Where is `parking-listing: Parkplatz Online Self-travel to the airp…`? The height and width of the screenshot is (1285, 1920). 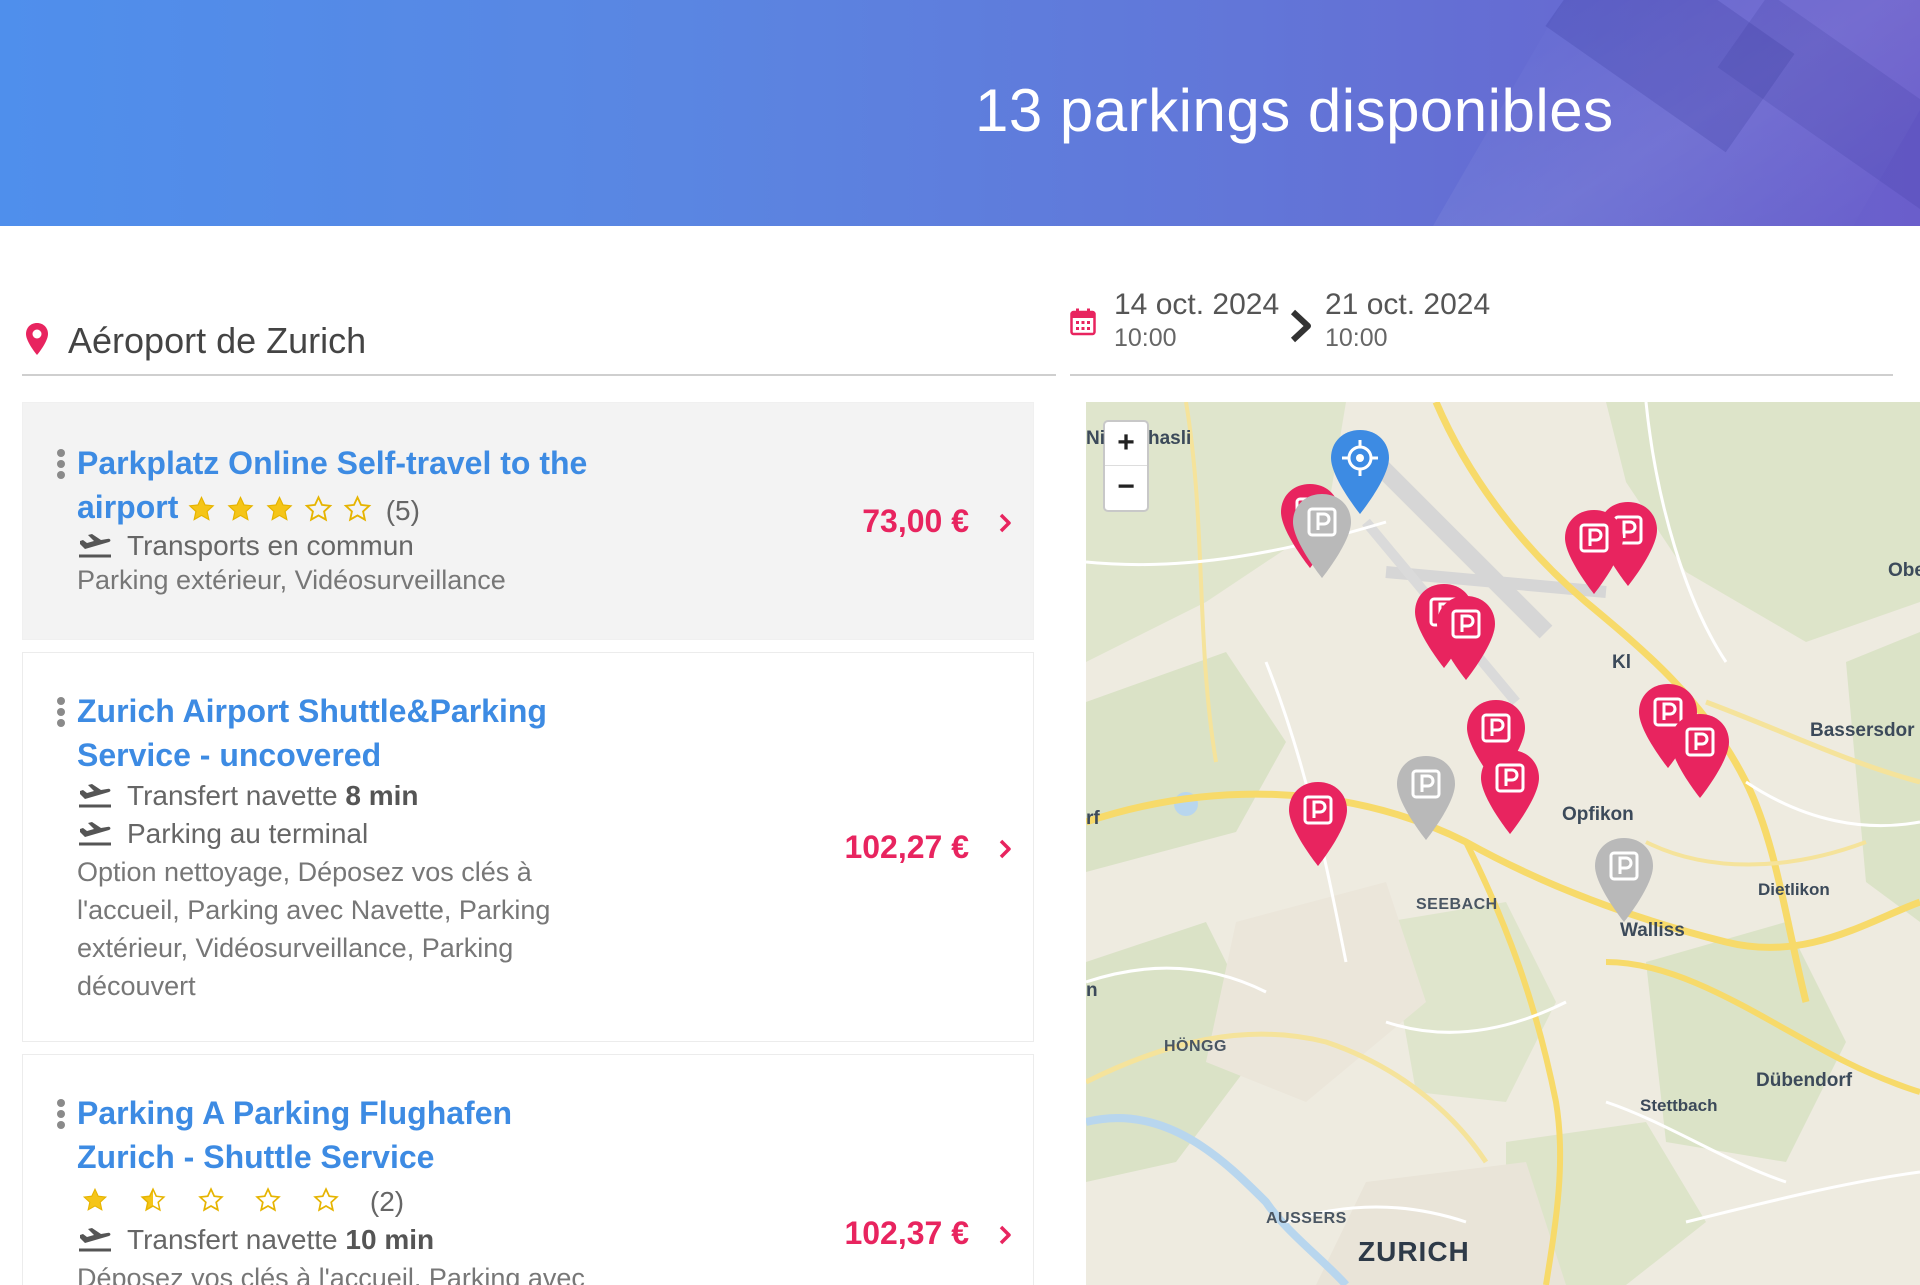 parking-listing: Parkplatz Online Self-travel to the airp… is located at coordinates (528, 521).